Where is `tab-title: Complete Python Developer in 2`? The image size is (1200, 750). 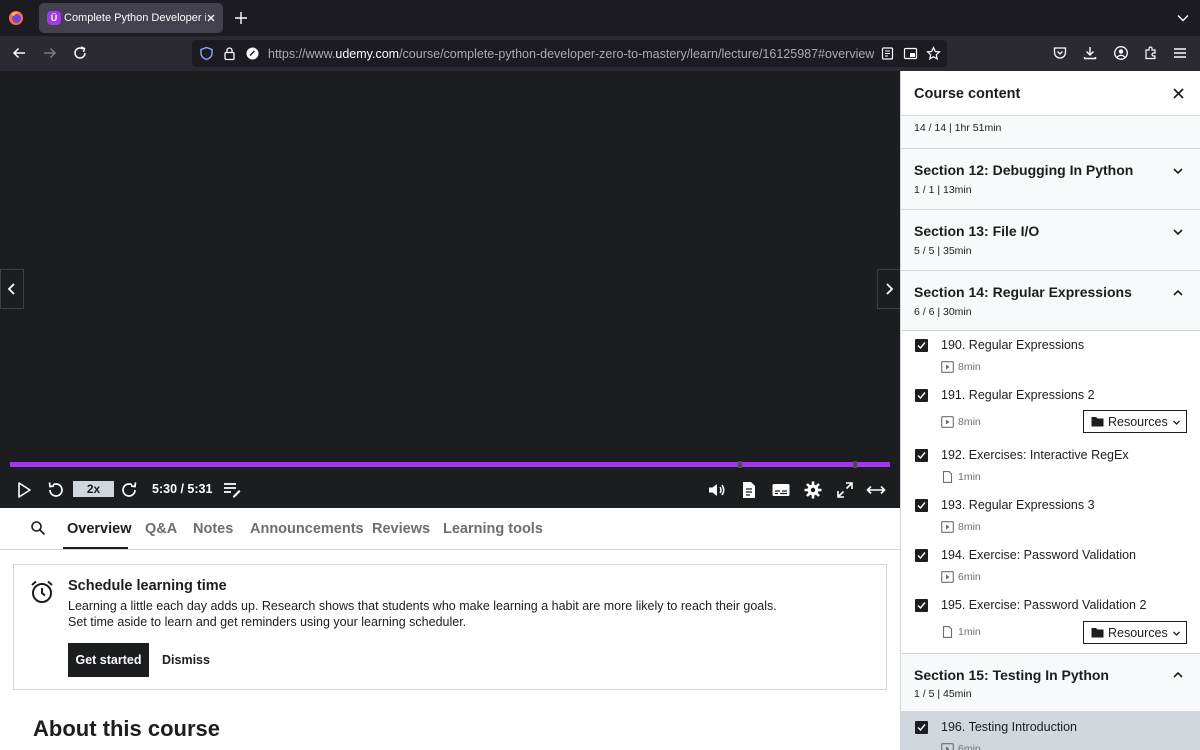 tab-title: Complete Python Developer in 2 is located at coordinates (135, 18).